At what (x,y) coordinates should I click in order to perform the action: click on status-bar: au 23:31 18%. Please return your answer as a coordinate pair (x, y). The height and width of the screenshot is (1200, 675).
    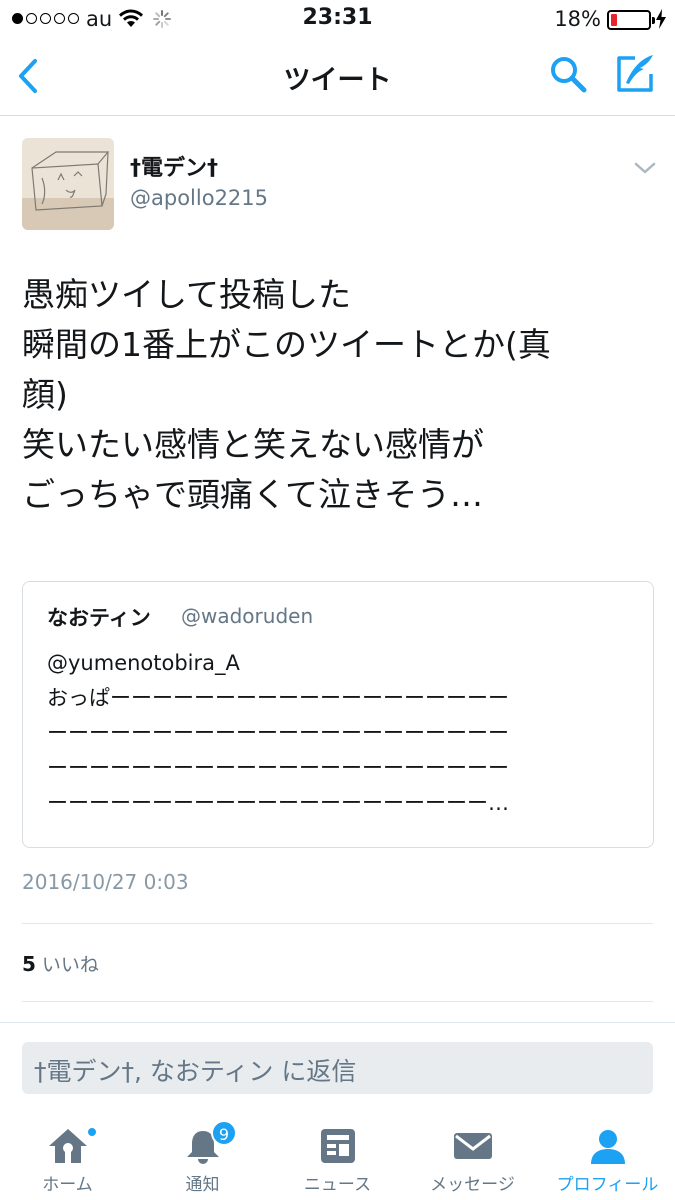
    Looking at the image, I should click on (337, 19).